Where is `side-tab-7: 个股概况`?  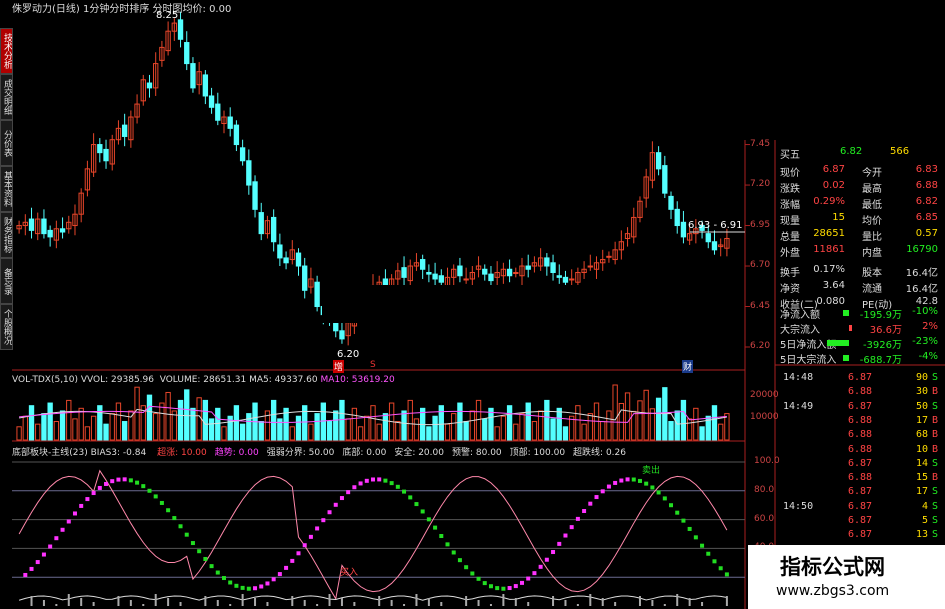 side-tab-7: 个股概况 is located at coordinates (6, 327).